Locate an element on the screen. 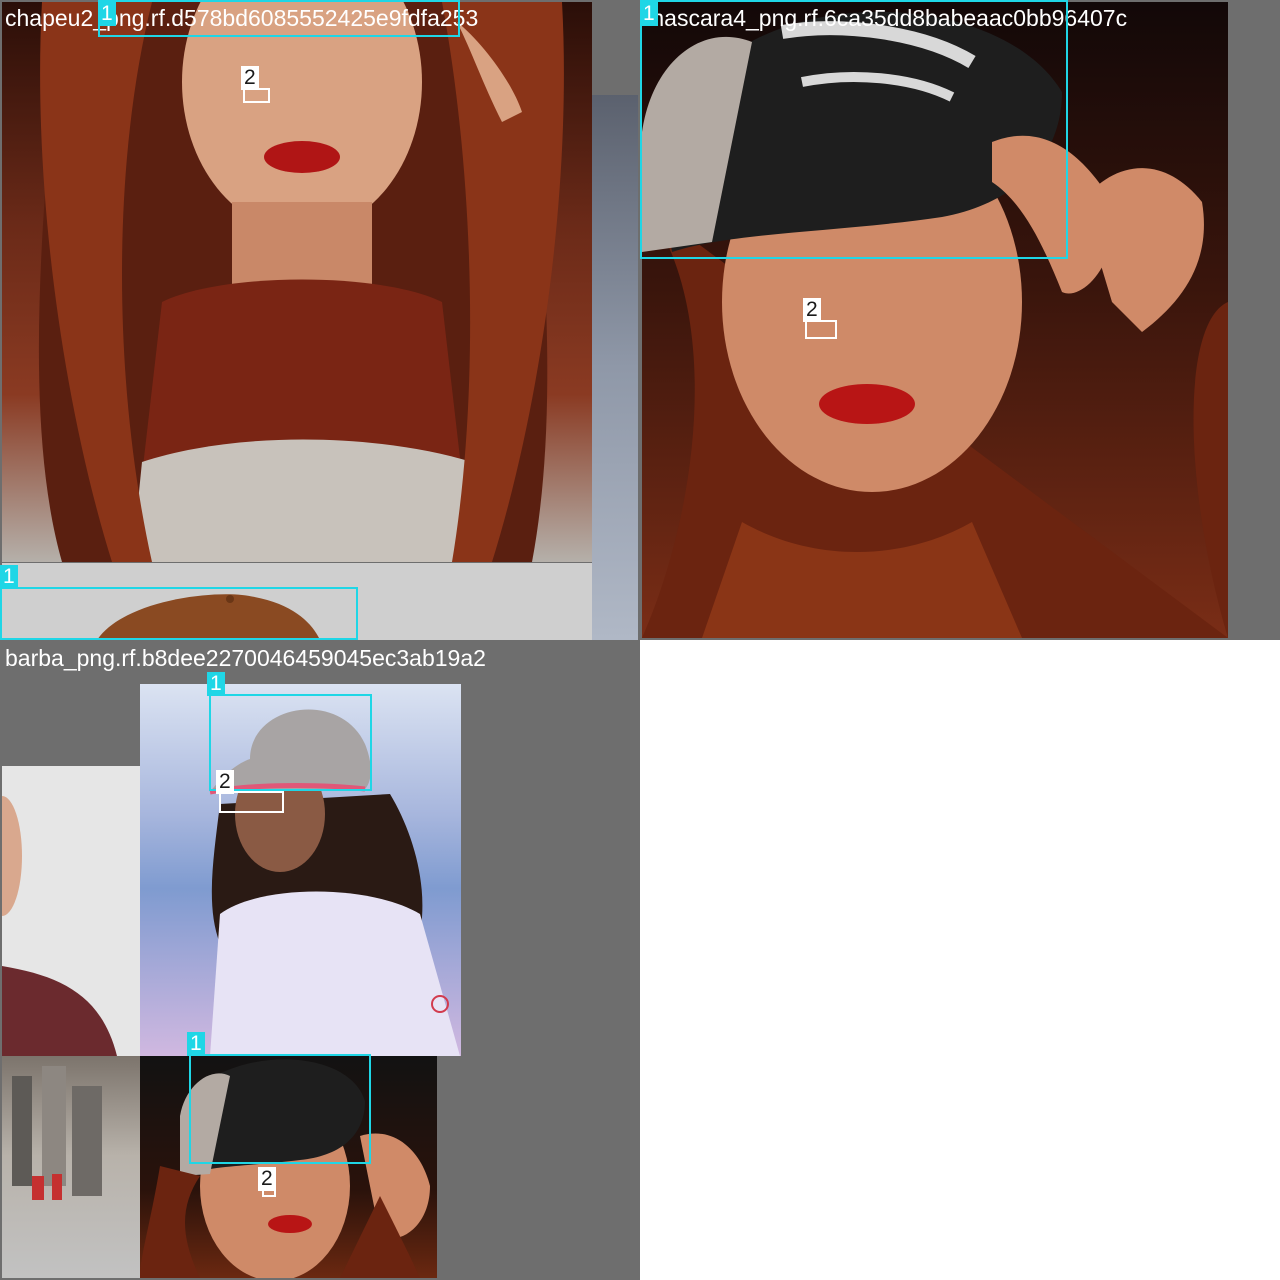  bbox-label-1-pink-cap: 1 is located at coordinates (216, 684).